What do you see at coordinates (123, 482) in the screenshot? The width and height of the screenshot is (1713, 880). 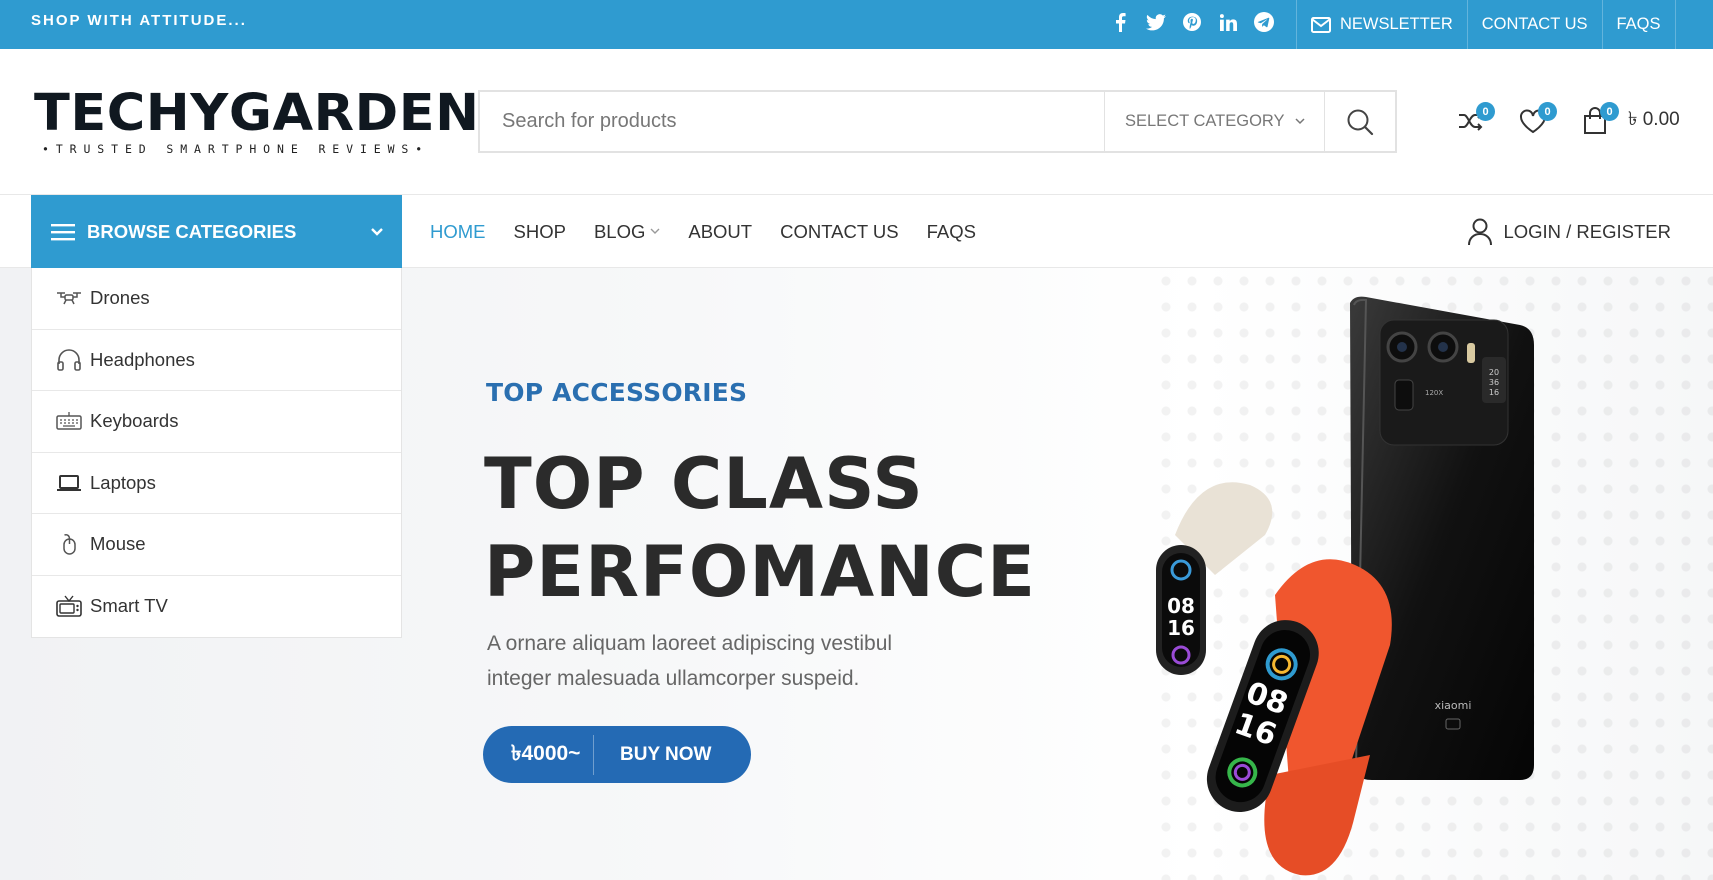 I see `category-label: Laptops` at bounding box center [123, 482].